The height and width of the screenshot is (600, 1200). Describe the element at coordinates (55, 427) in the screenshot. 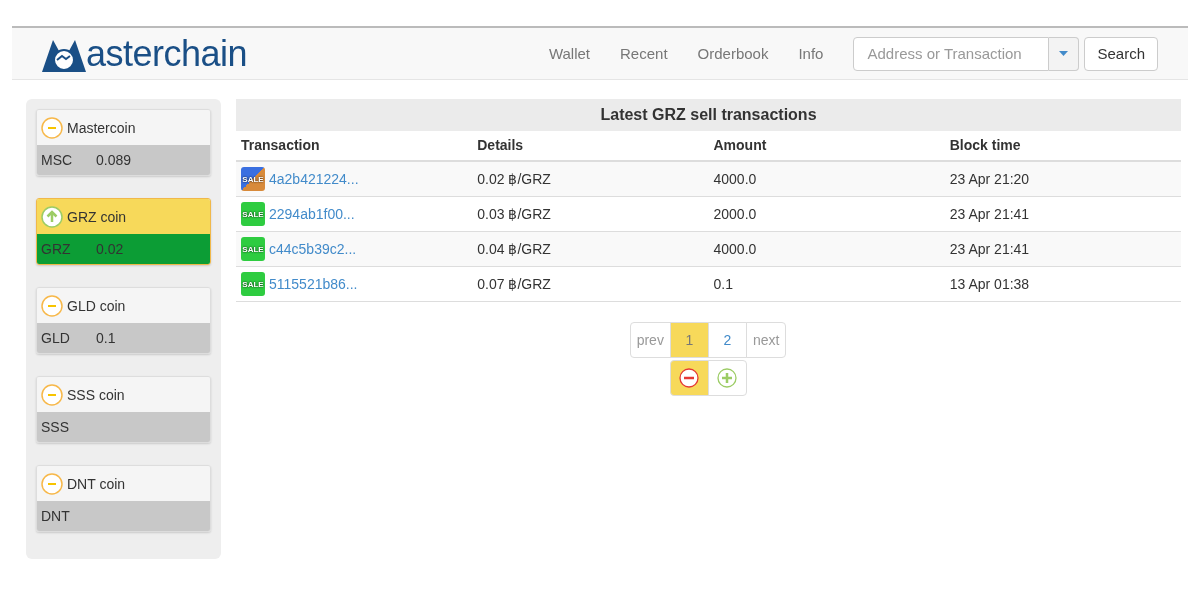

I see `coin-symbol: SSS` at that location.